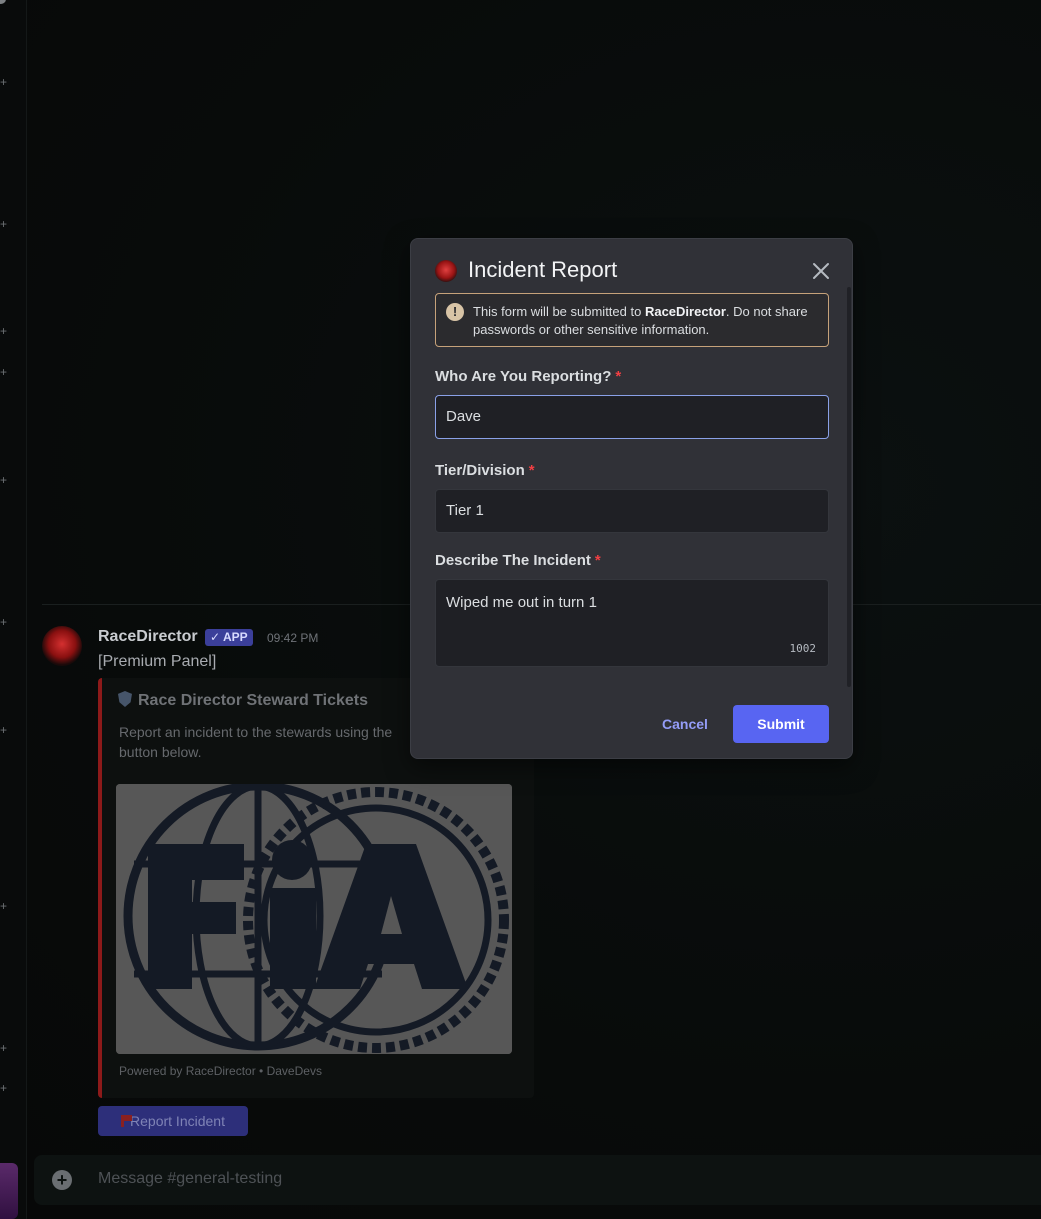 The width and height of the screenshot is (1041, 1219). I want to click on tier-input: Tier 1, so click(632, 511).